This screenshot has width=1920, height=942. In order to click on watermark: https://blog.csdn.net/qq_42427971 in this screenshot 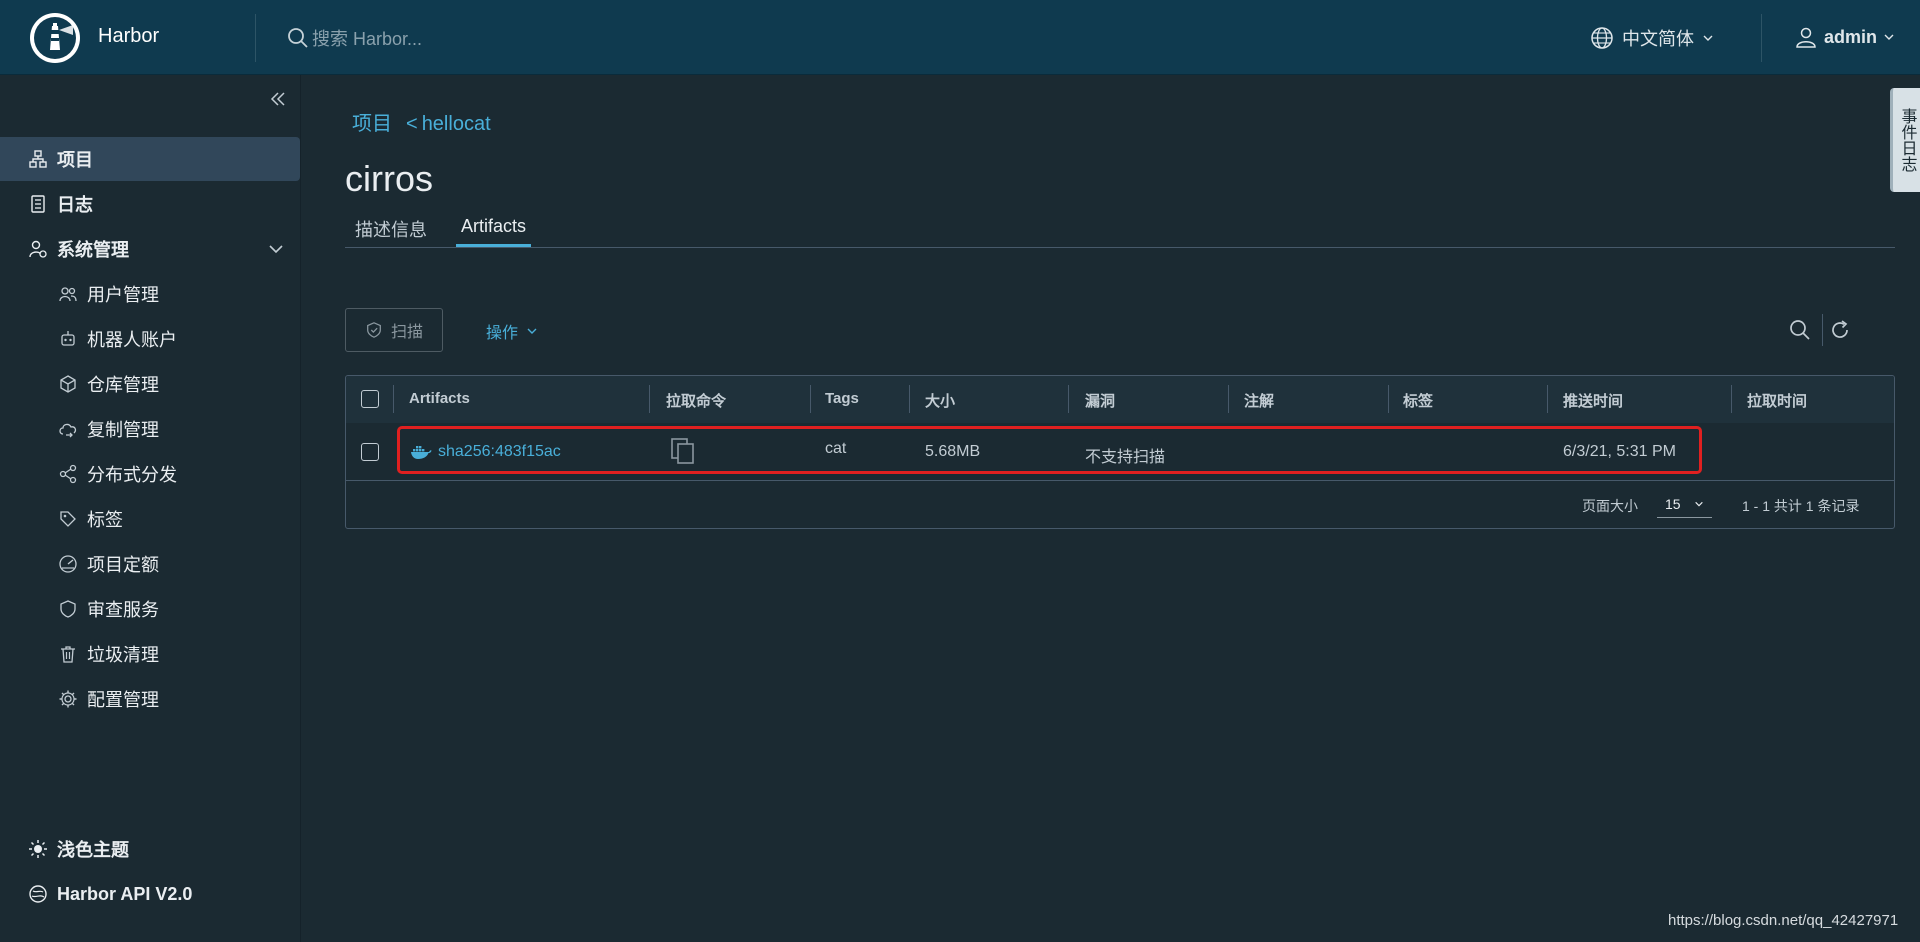, I will do `click(1783, 920)`.